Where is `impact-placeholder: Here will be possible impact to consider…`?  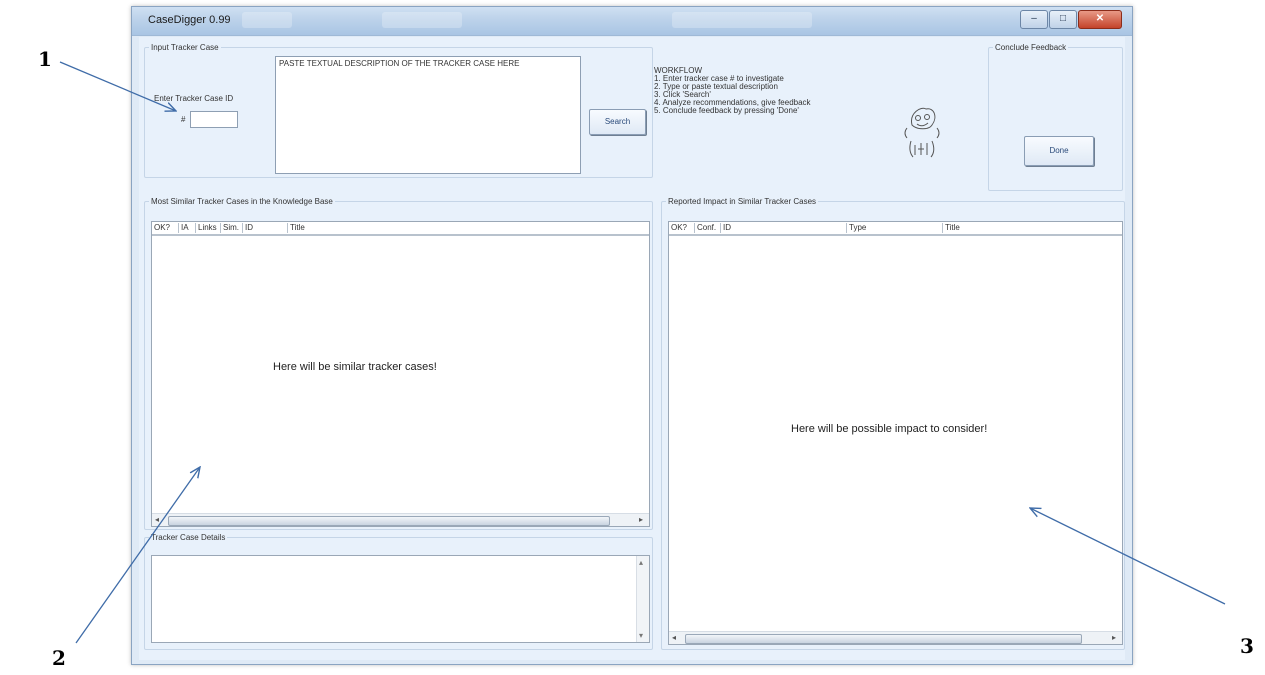
impact-placeholder: Here will be possible impact to consider… is located at coordinates (889, 429).